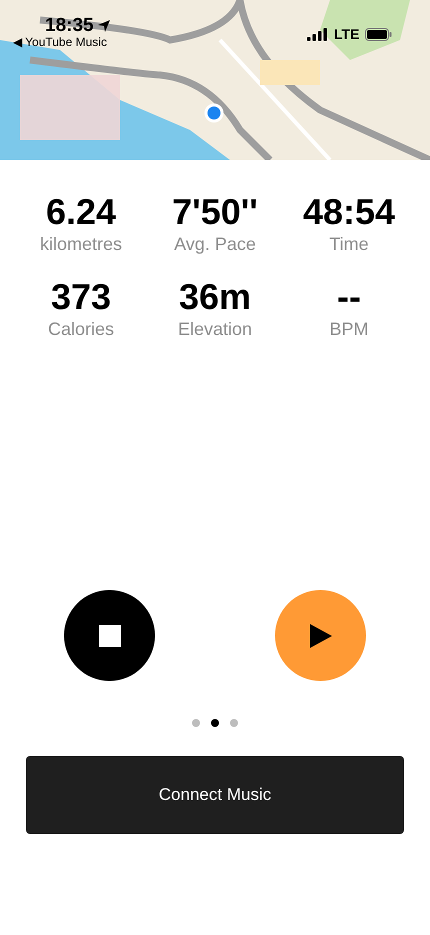 The width and height of the screenshot is (430, 935). I want to click on stat-value: --, so click(349, 297).